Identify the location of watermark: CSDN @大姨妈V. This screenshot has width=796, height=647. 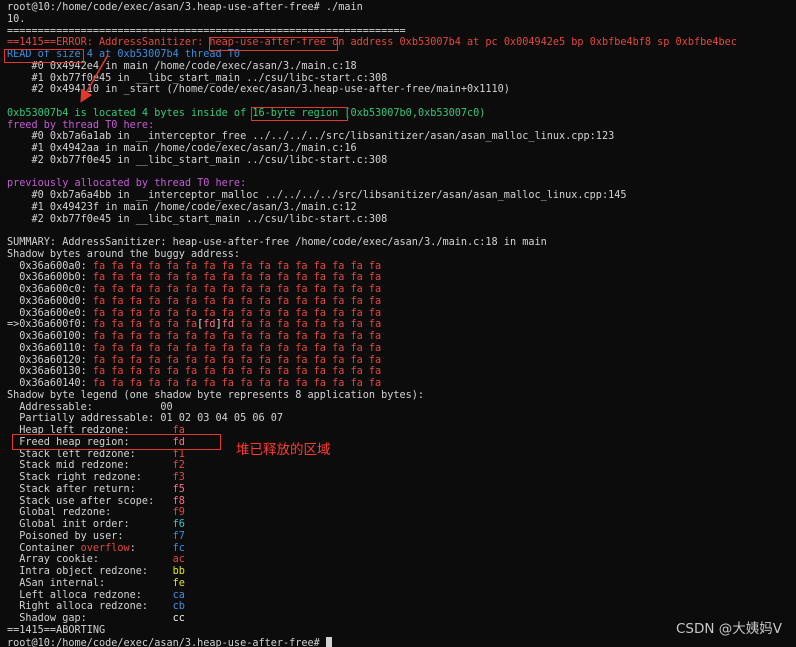
(728, 629).